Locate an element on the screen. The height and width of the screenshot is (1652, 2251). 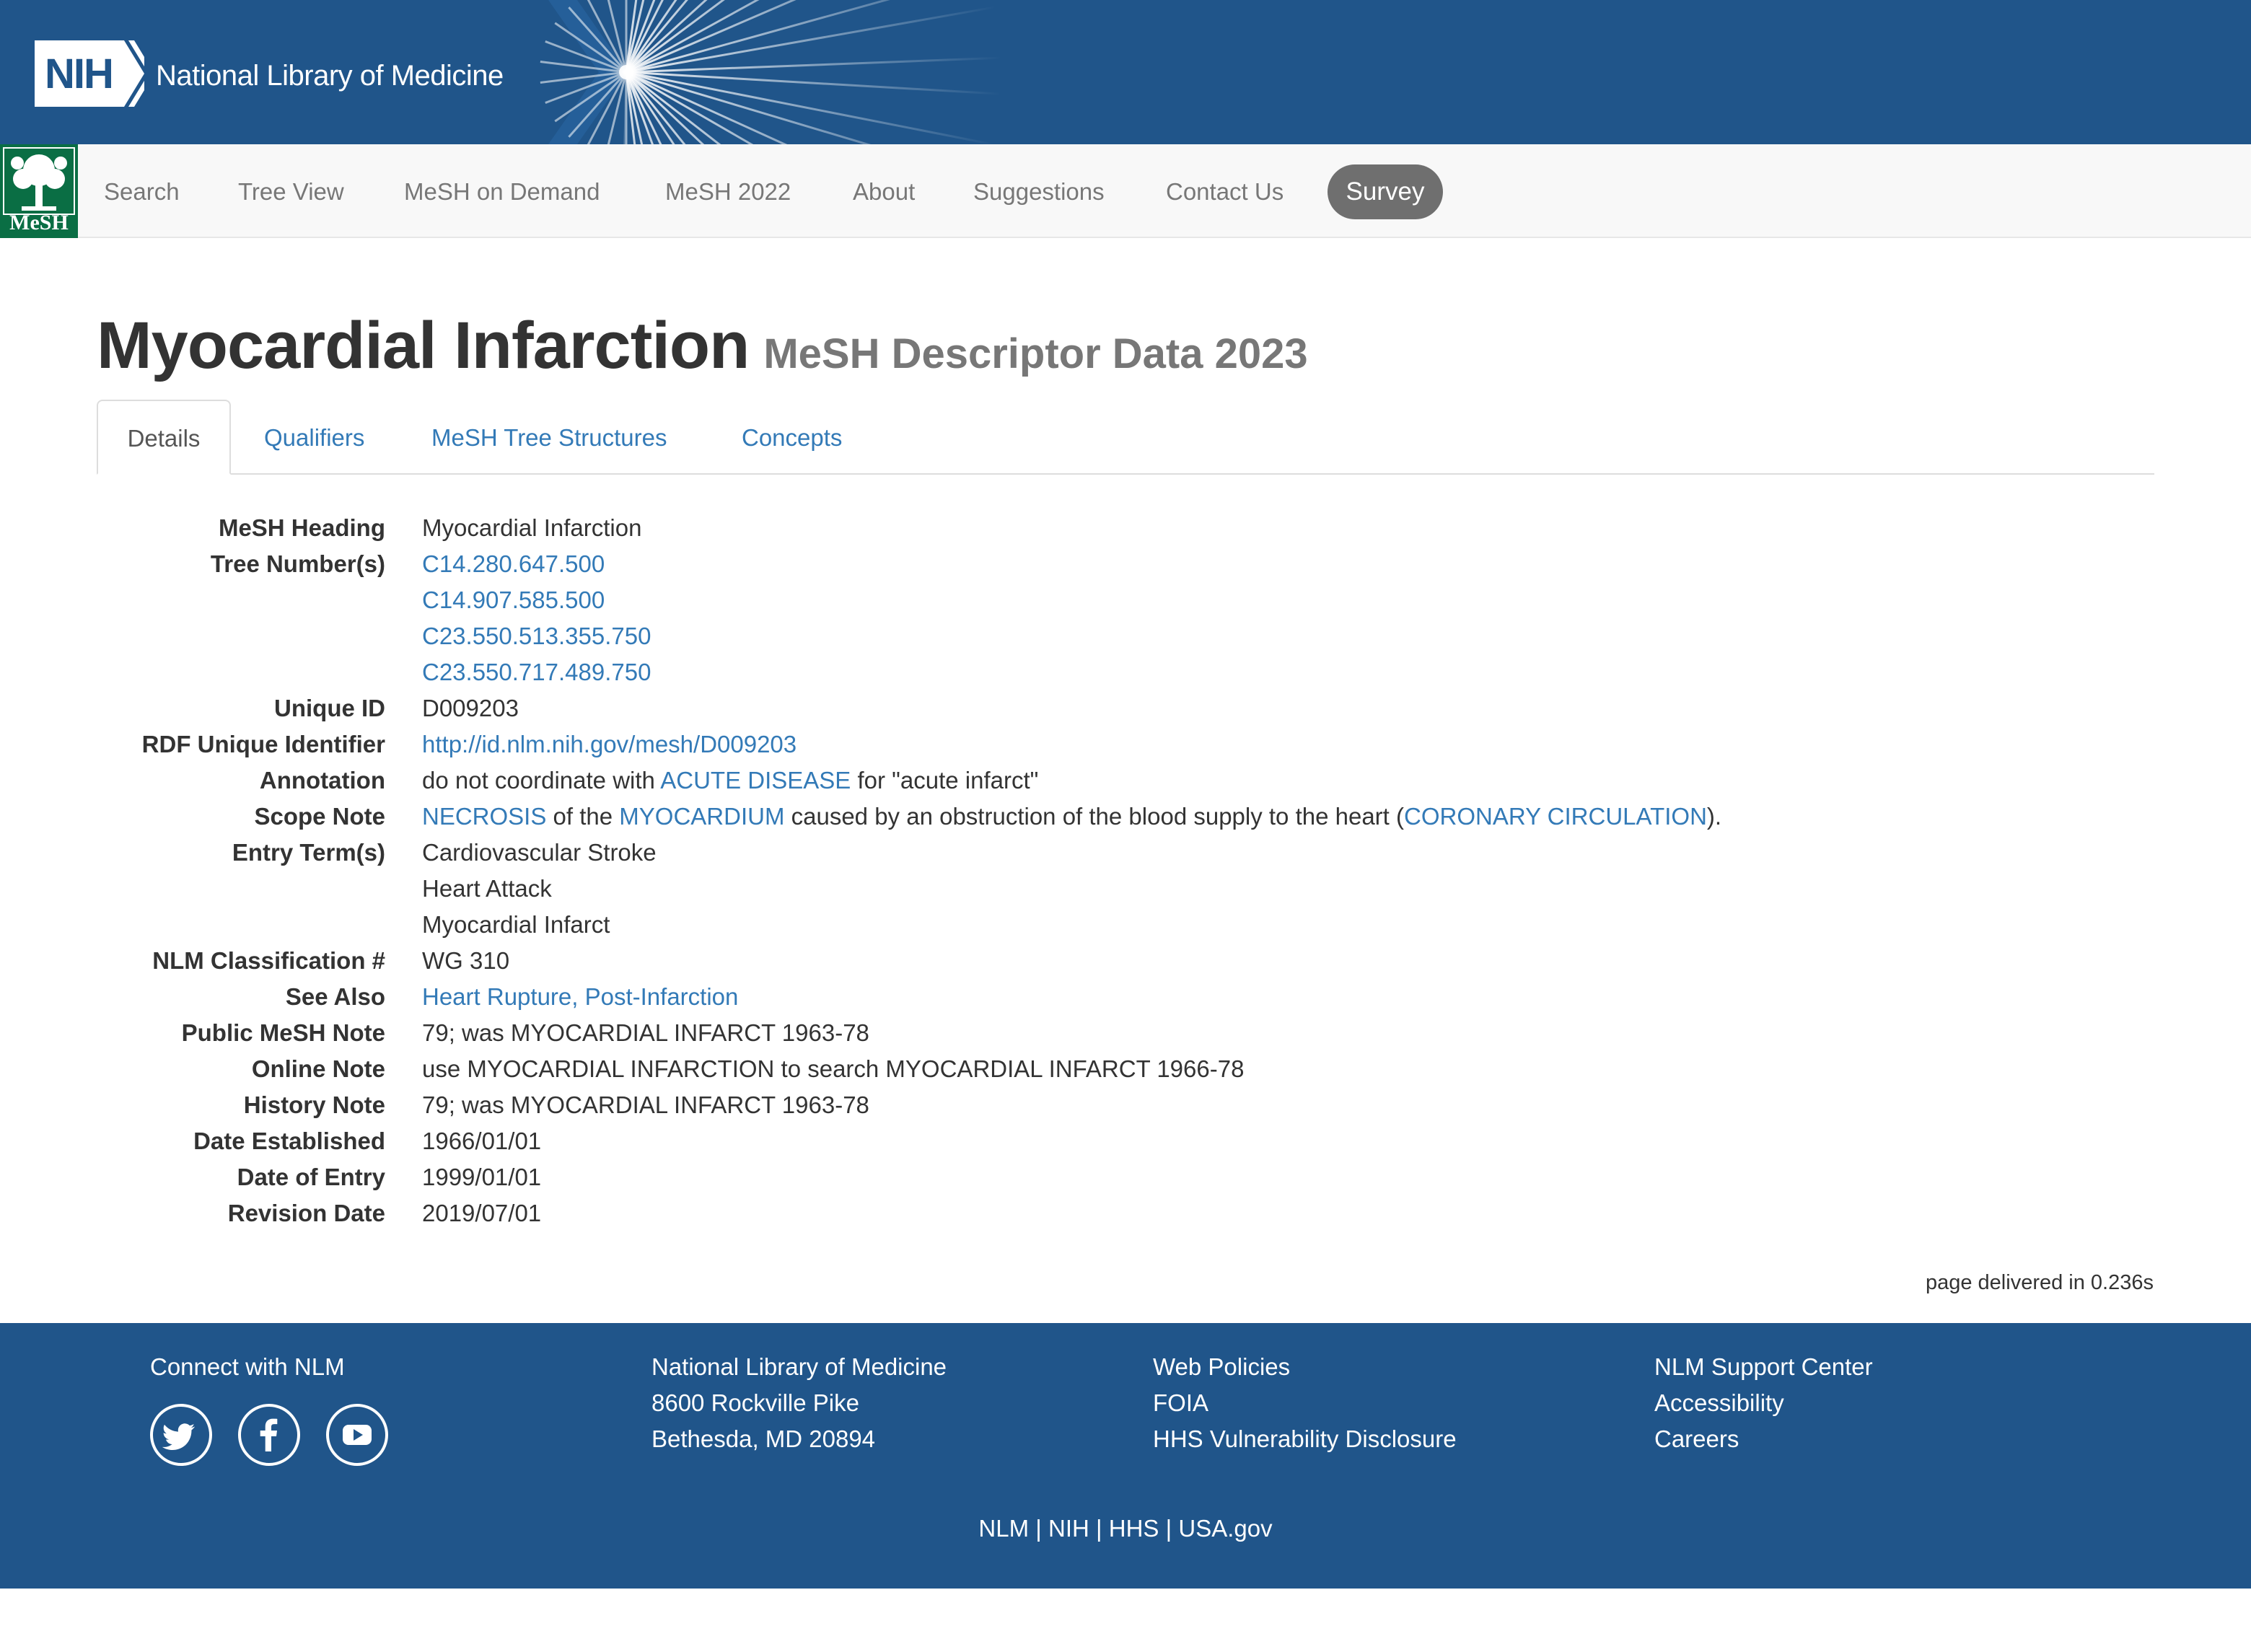
tree-number-link: C14.907.585.500 is located at coordinates (513, 600).